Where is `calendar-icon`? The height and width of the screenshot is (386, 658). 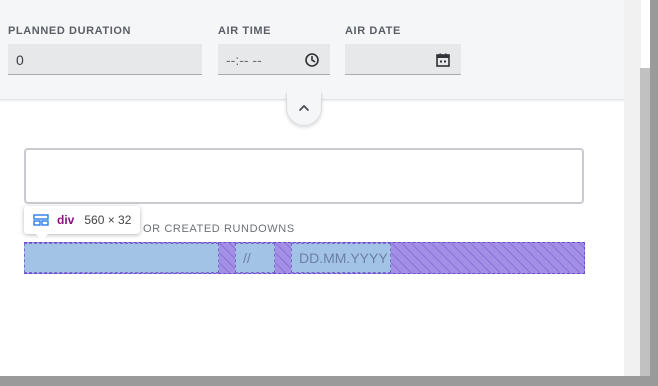
calendar-icon is located at coordinates (443, 60).